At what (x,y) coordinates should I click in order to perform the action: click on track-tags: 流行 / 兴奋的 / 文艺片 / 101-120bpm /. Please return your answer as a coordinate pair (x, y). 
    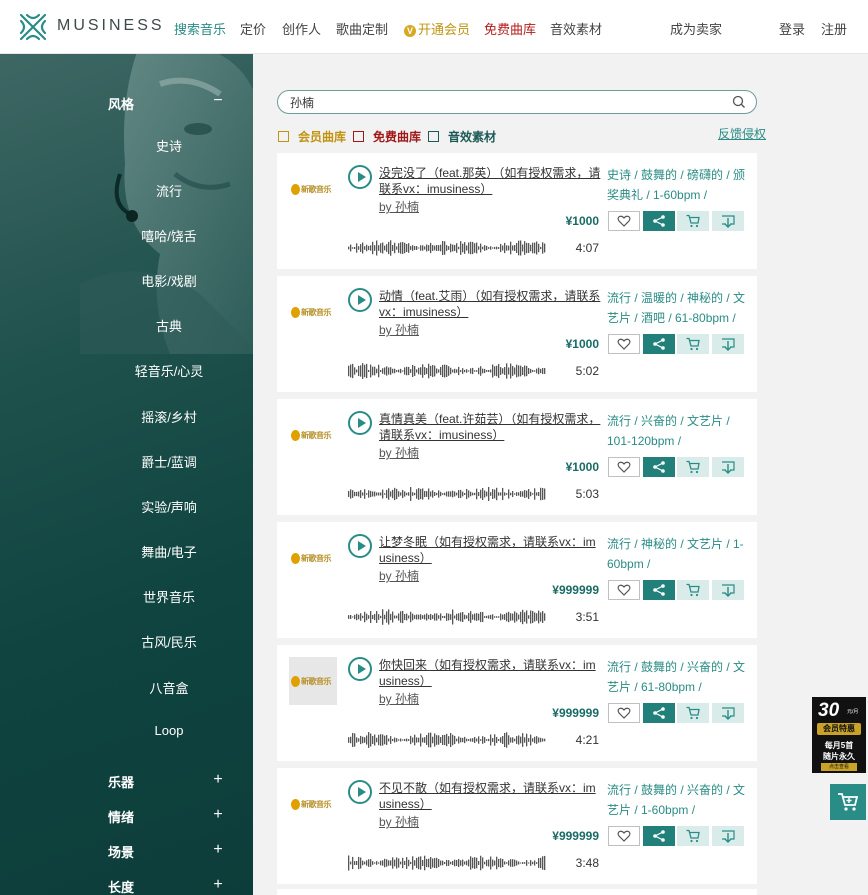
    Looking at the image, I should click on (679, 431).